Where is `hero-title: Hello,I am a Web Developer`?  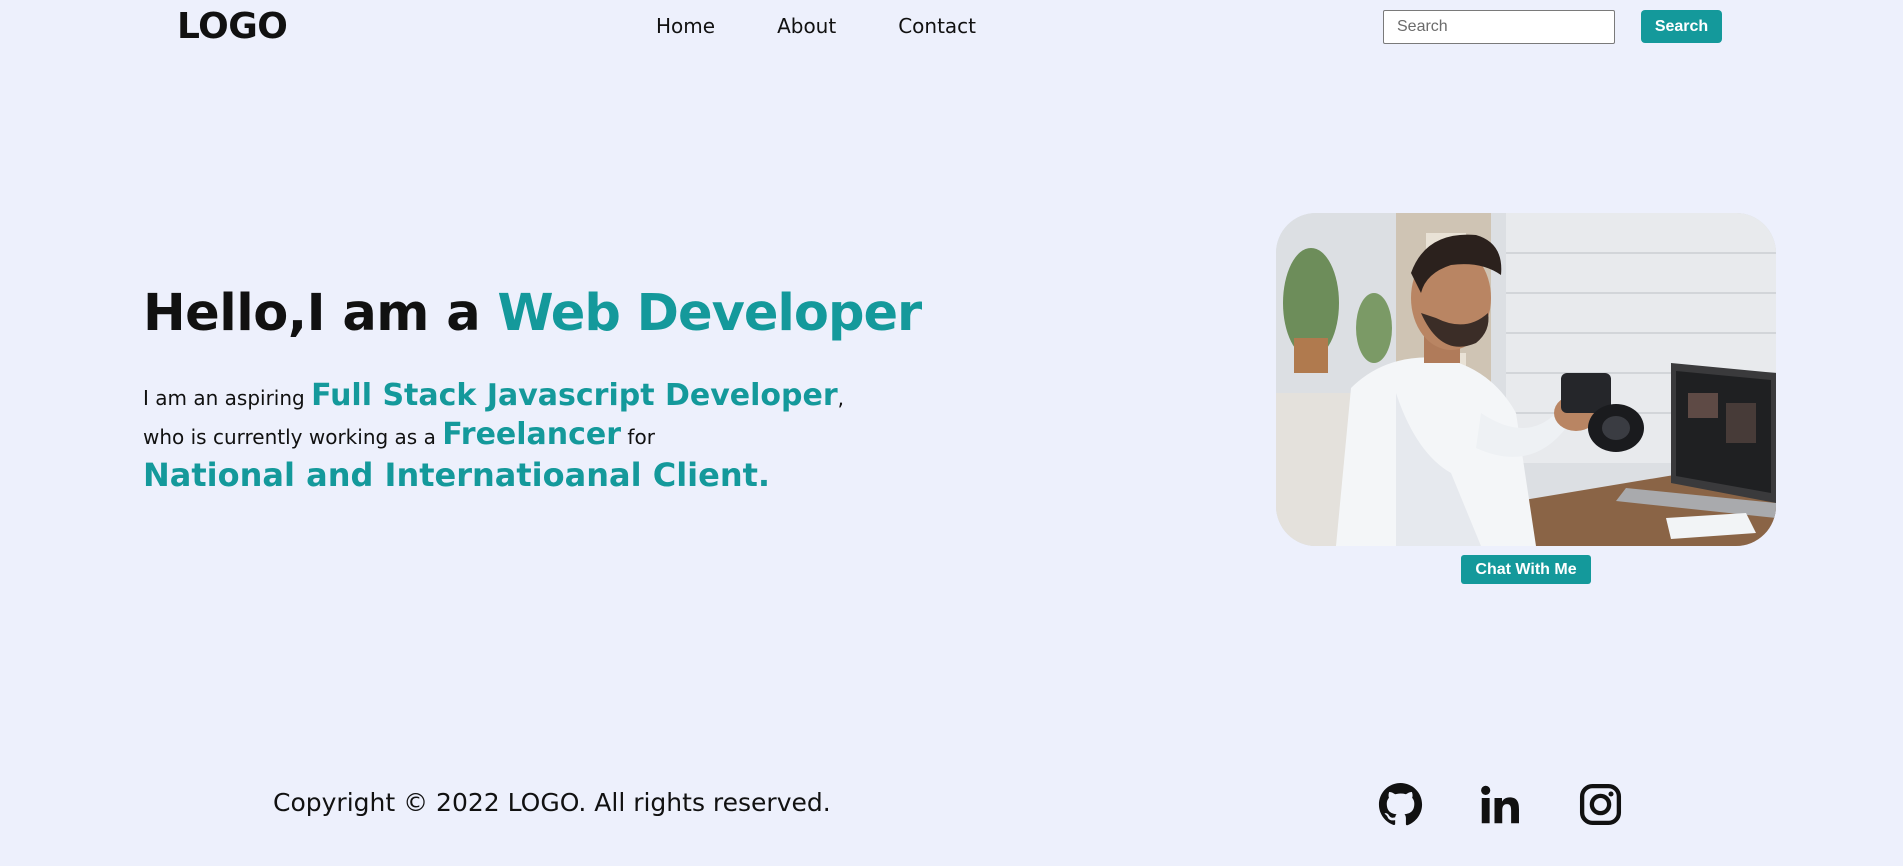 hero-title: Hello,I am a Web Developer is located at coordinates (532, 313).